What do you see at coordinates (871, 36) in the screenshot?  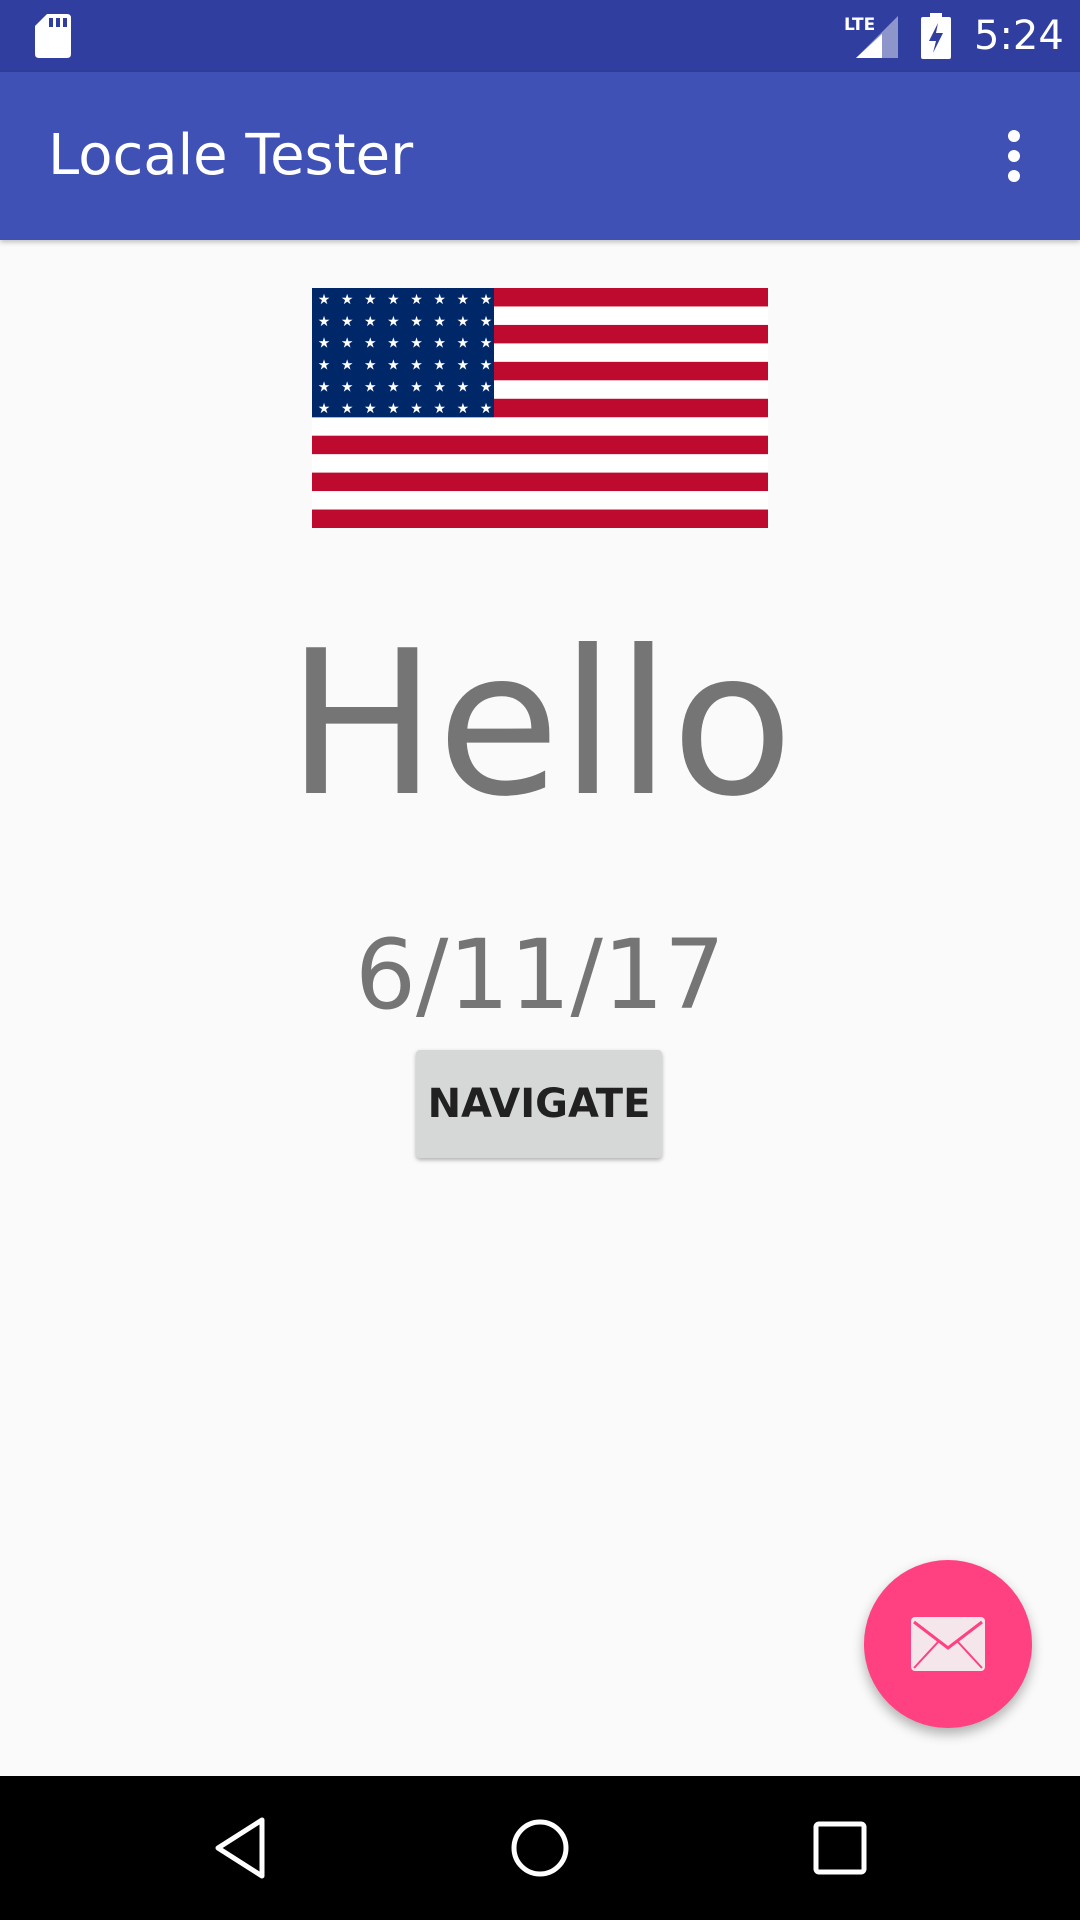 I see `lte-signal-icon: LTE` at bounding box center [871, 36].